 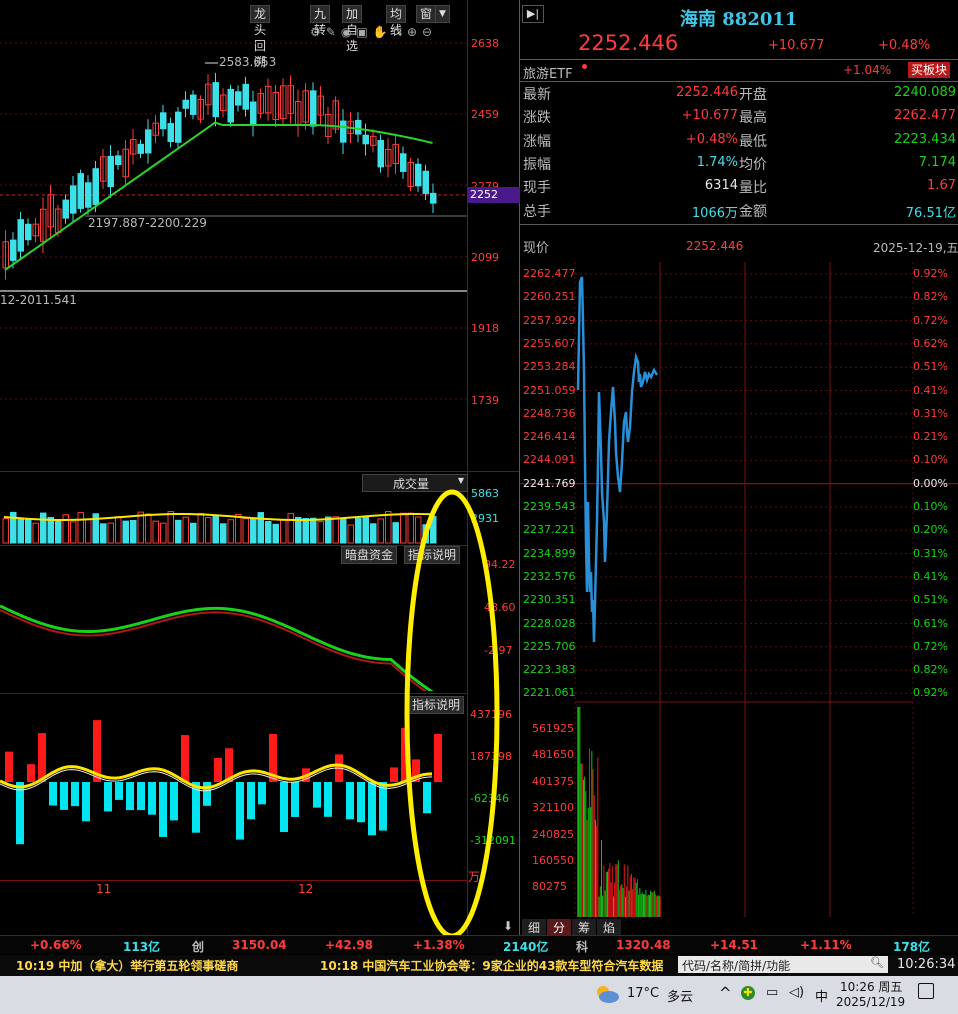 I want to click on search-input: 代码/名称/简拼/功能 🔍︎, so click(x=783, y=964).